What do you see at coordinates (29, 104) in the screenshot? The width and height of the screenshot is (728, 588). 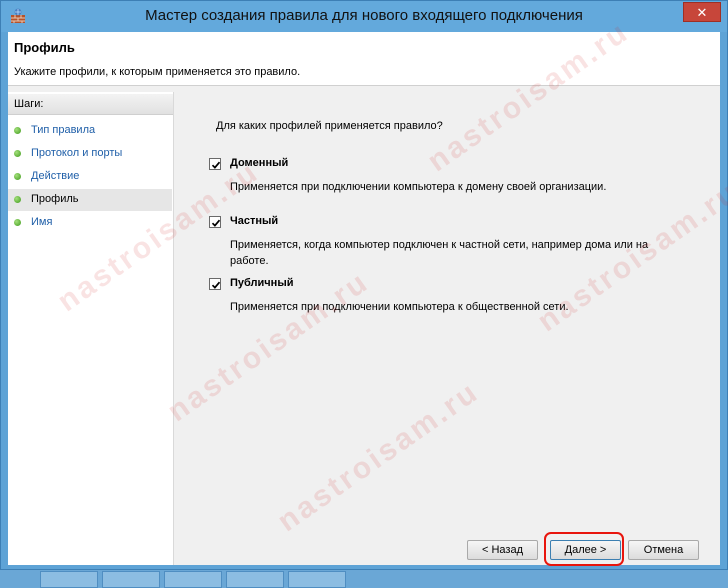 I see `steps-heading-label: Шаги:` at bounding box center [29, 104].